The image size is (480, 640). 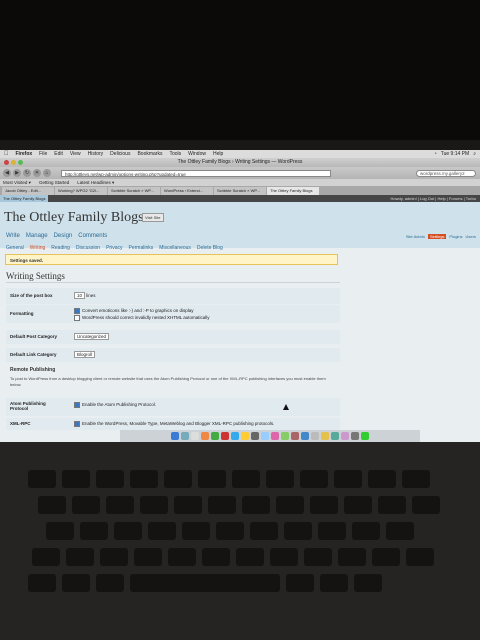 I want to click on tab-active: The Ottley Family Blogs, so click(x=293, y=191).